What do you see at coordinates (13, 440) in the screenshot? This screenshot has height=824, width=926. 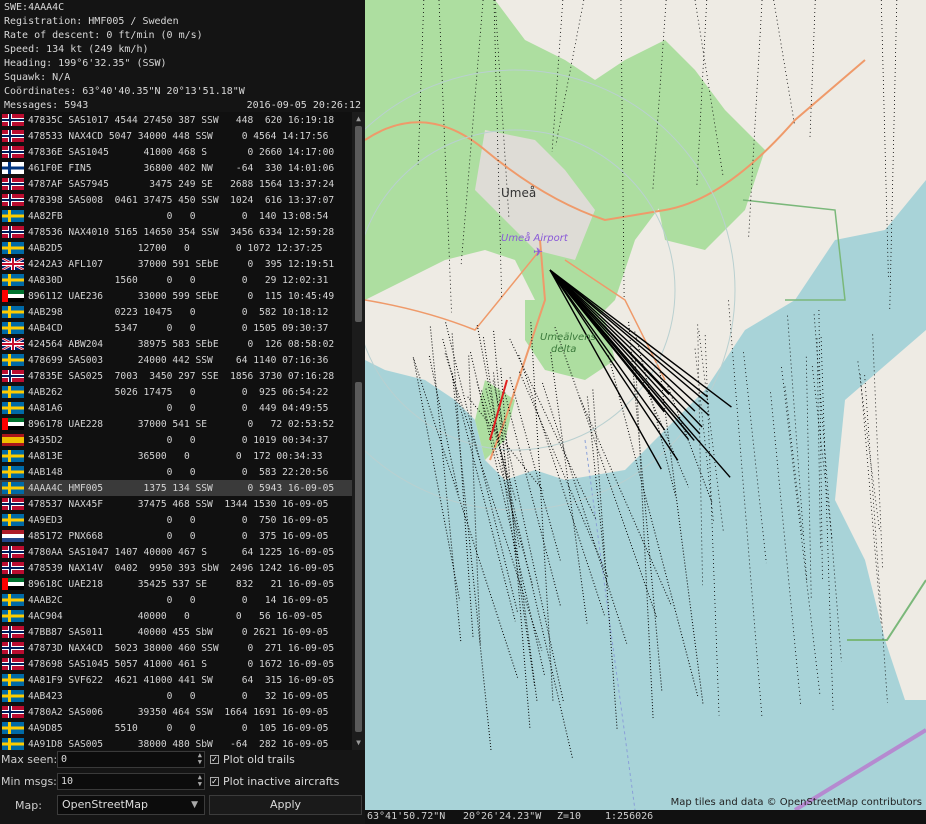 I see `flag-es-icon` at bounding box center [13, 440].